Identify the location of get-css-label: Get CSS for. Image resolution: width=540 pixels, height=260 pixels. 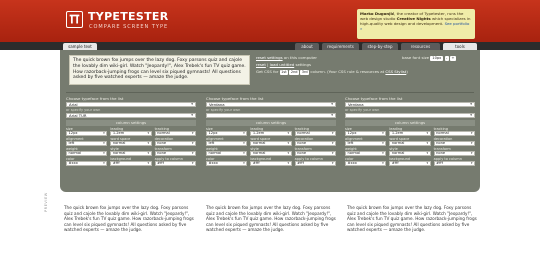
(267, 72).